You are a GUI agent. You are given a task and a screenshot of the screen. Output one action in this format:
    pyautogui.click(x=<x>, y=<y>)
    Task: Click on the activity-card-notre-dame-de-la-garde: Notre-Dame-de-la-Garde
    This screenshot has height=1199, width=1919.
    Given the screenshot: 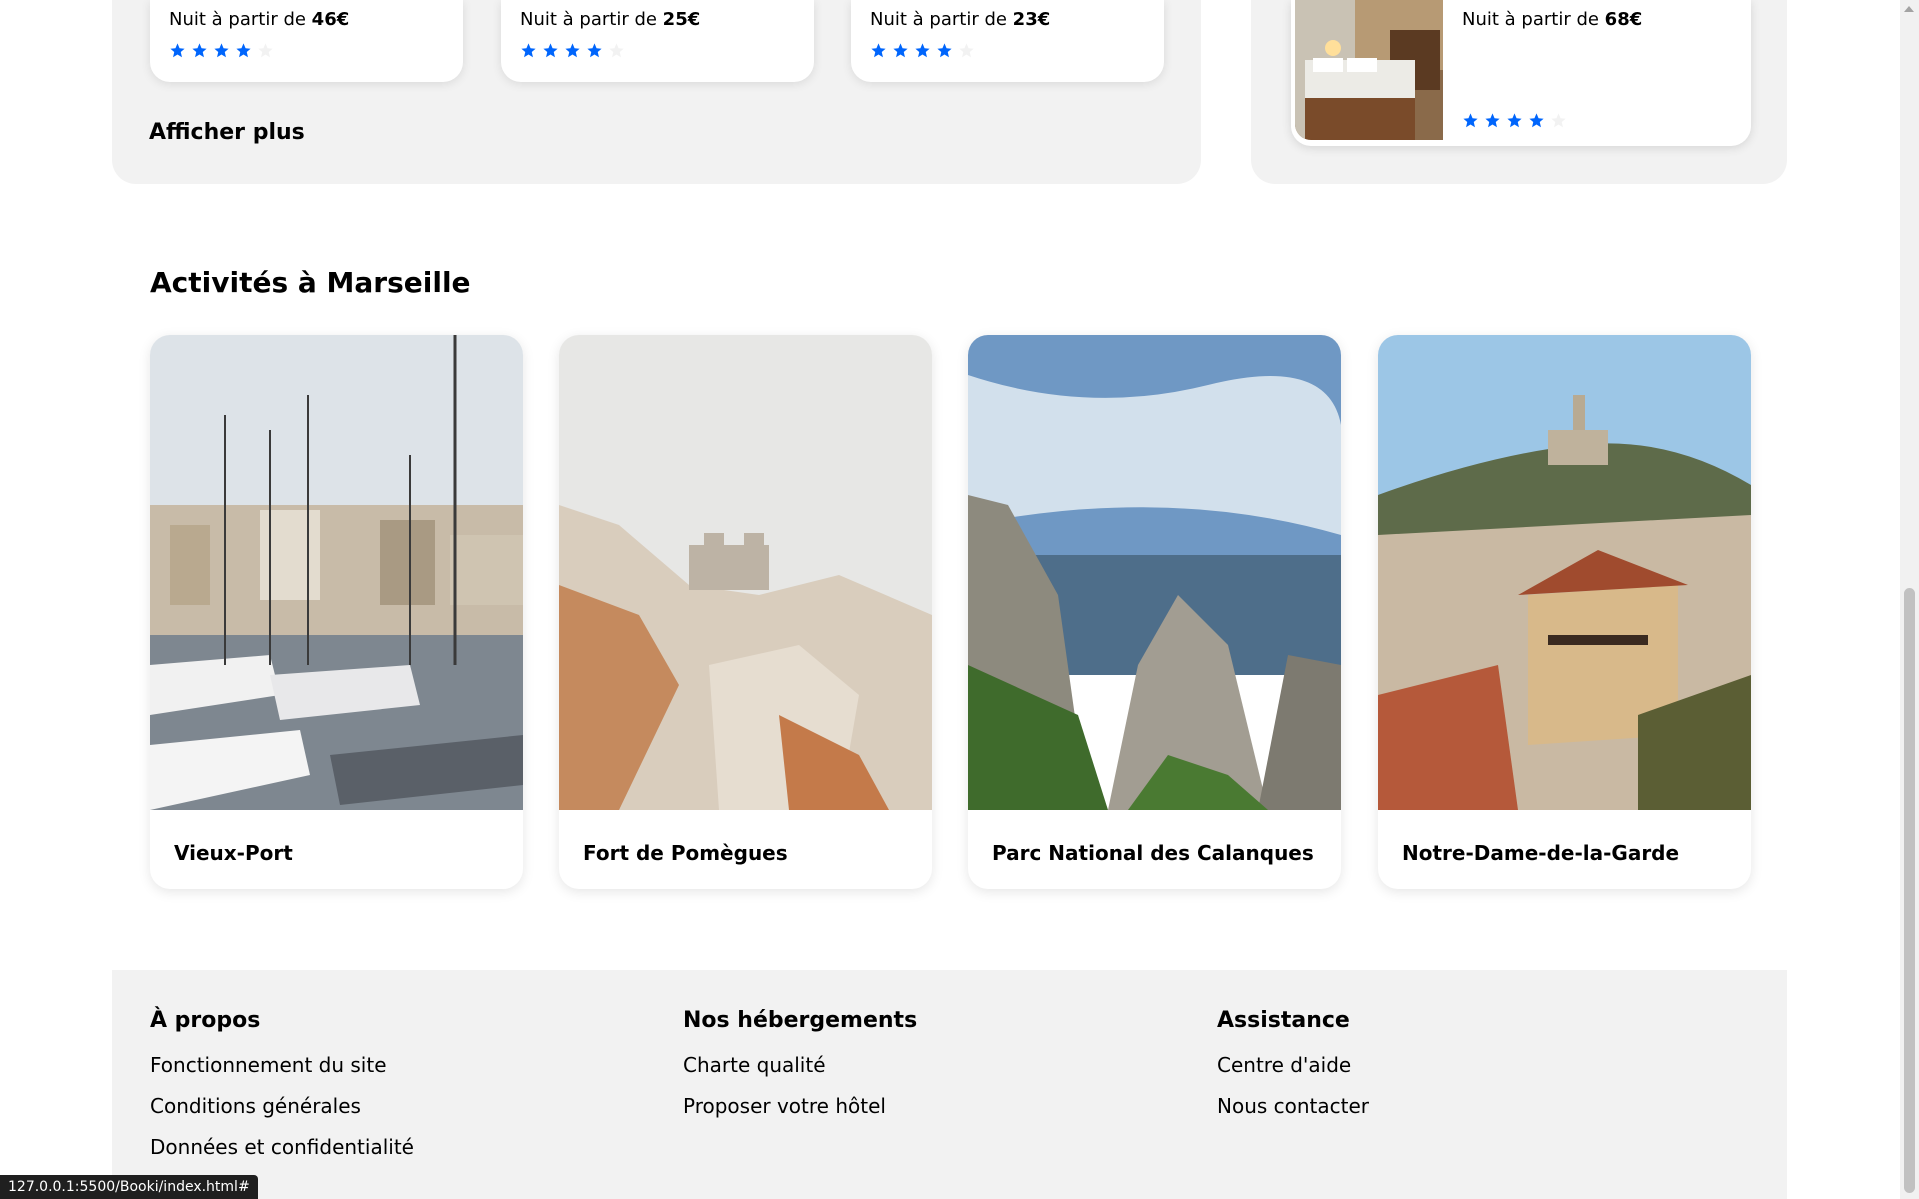 What is the action you would take?
    pyautogui.click(x=1564, y=612)
    